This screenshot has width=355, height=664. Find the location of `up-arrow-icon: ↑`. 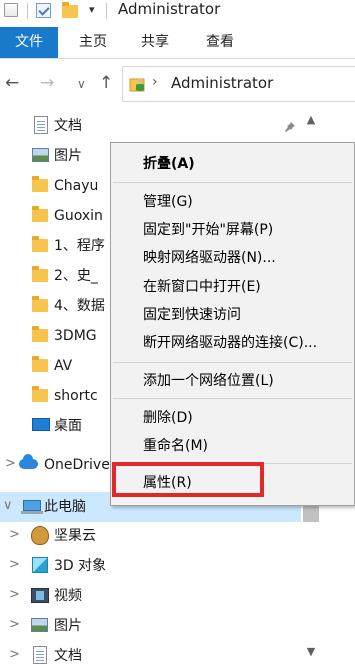

up-arrow-icon: ↑ is located at coordinates (106, 83).